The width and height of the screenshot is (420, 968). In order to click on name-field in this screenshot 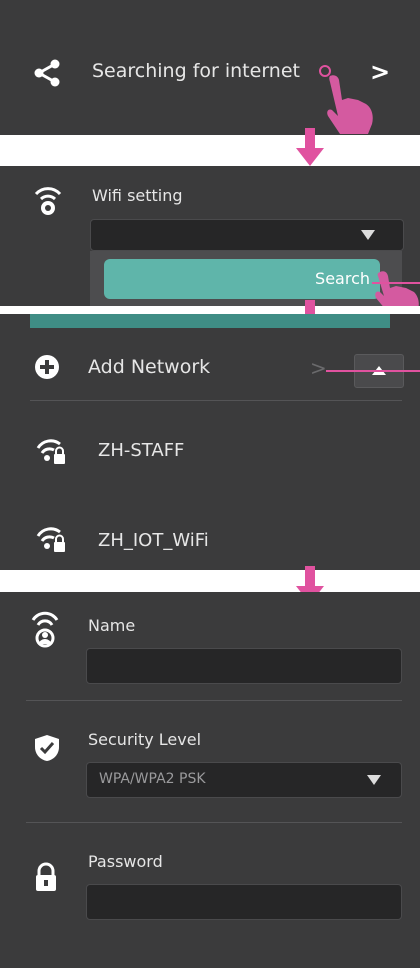, I will do `click(244, 666)`.